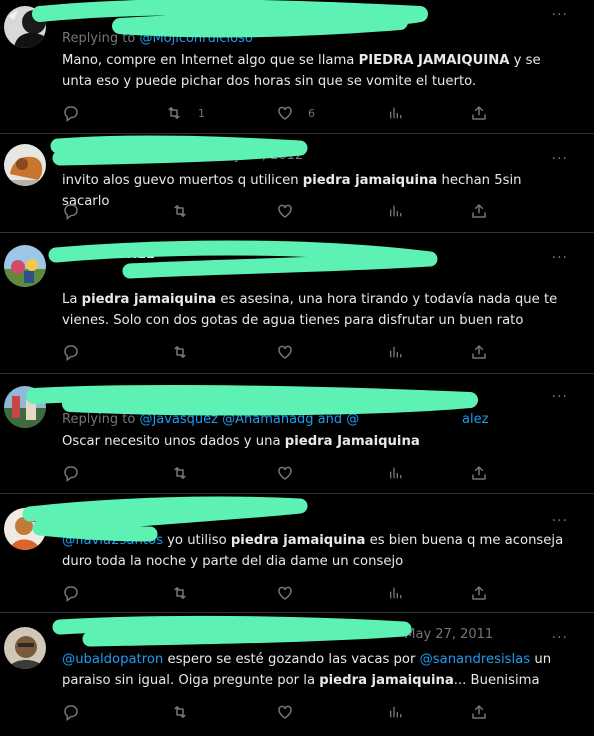 The image size is (594, 736). What do you see at coordinates (72, 299) in the screenshot?
I see `text-segment: La` at bounding box center [72, 299].